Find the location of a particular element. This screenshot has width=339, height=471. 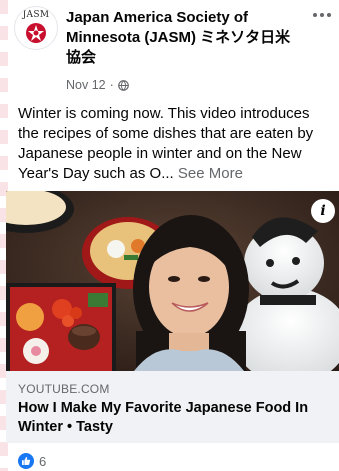

reactions-summary: 6 is located at coordinates (32, 461).